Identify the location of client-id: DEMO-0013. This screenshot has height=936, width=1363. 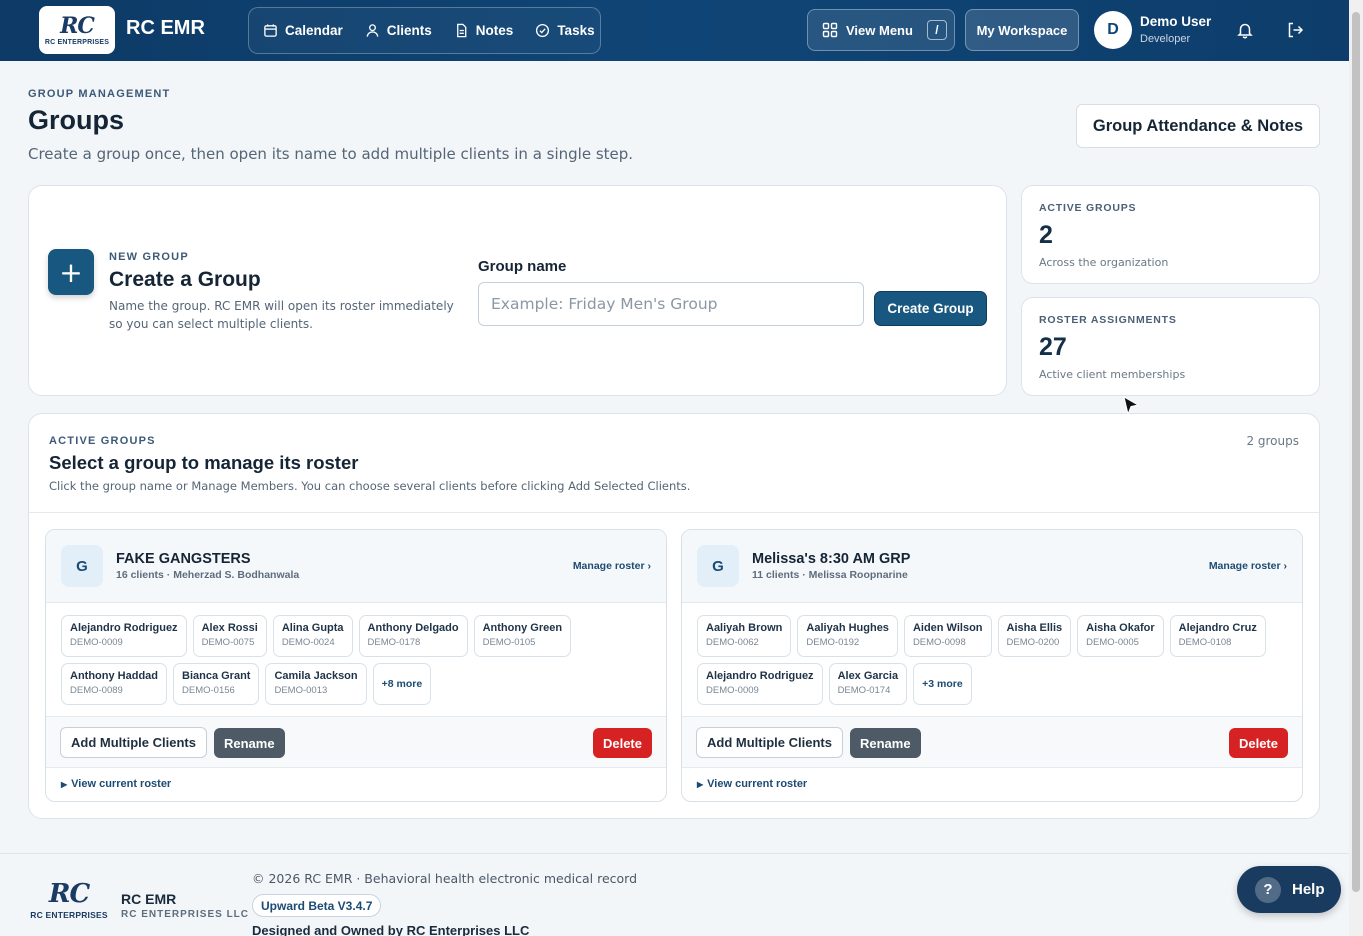
(301, 690).